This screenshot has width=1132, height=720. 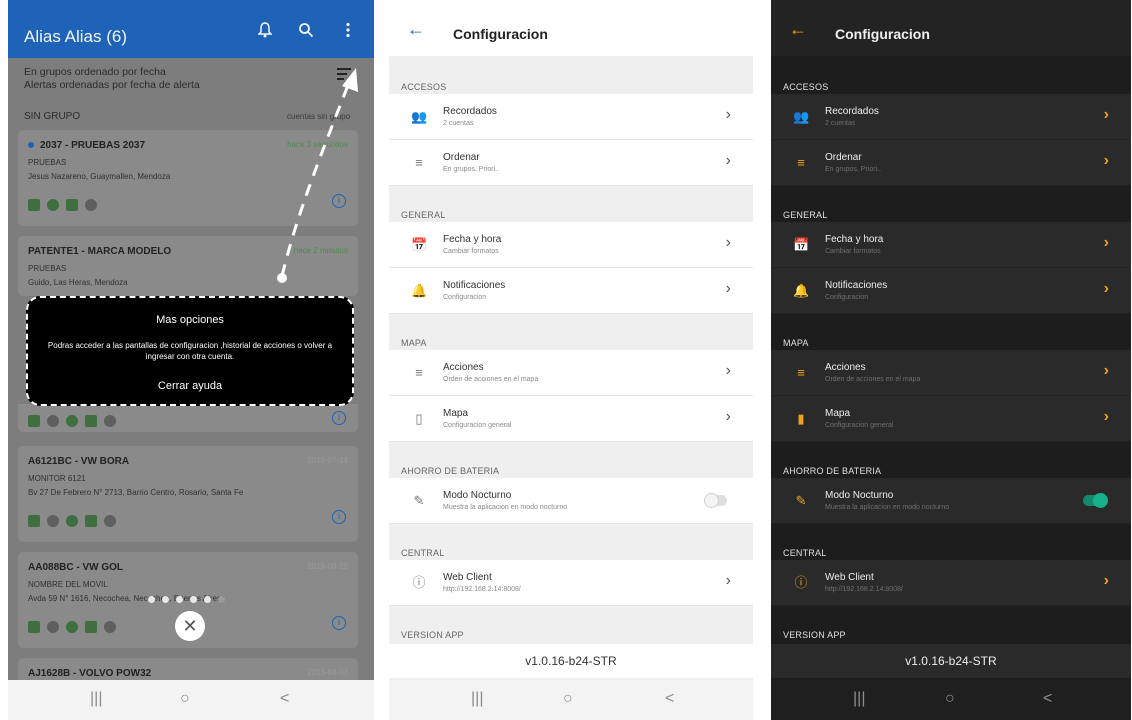 I want to click on vehicle-card-bottom: i, so click(x=188, y=418).